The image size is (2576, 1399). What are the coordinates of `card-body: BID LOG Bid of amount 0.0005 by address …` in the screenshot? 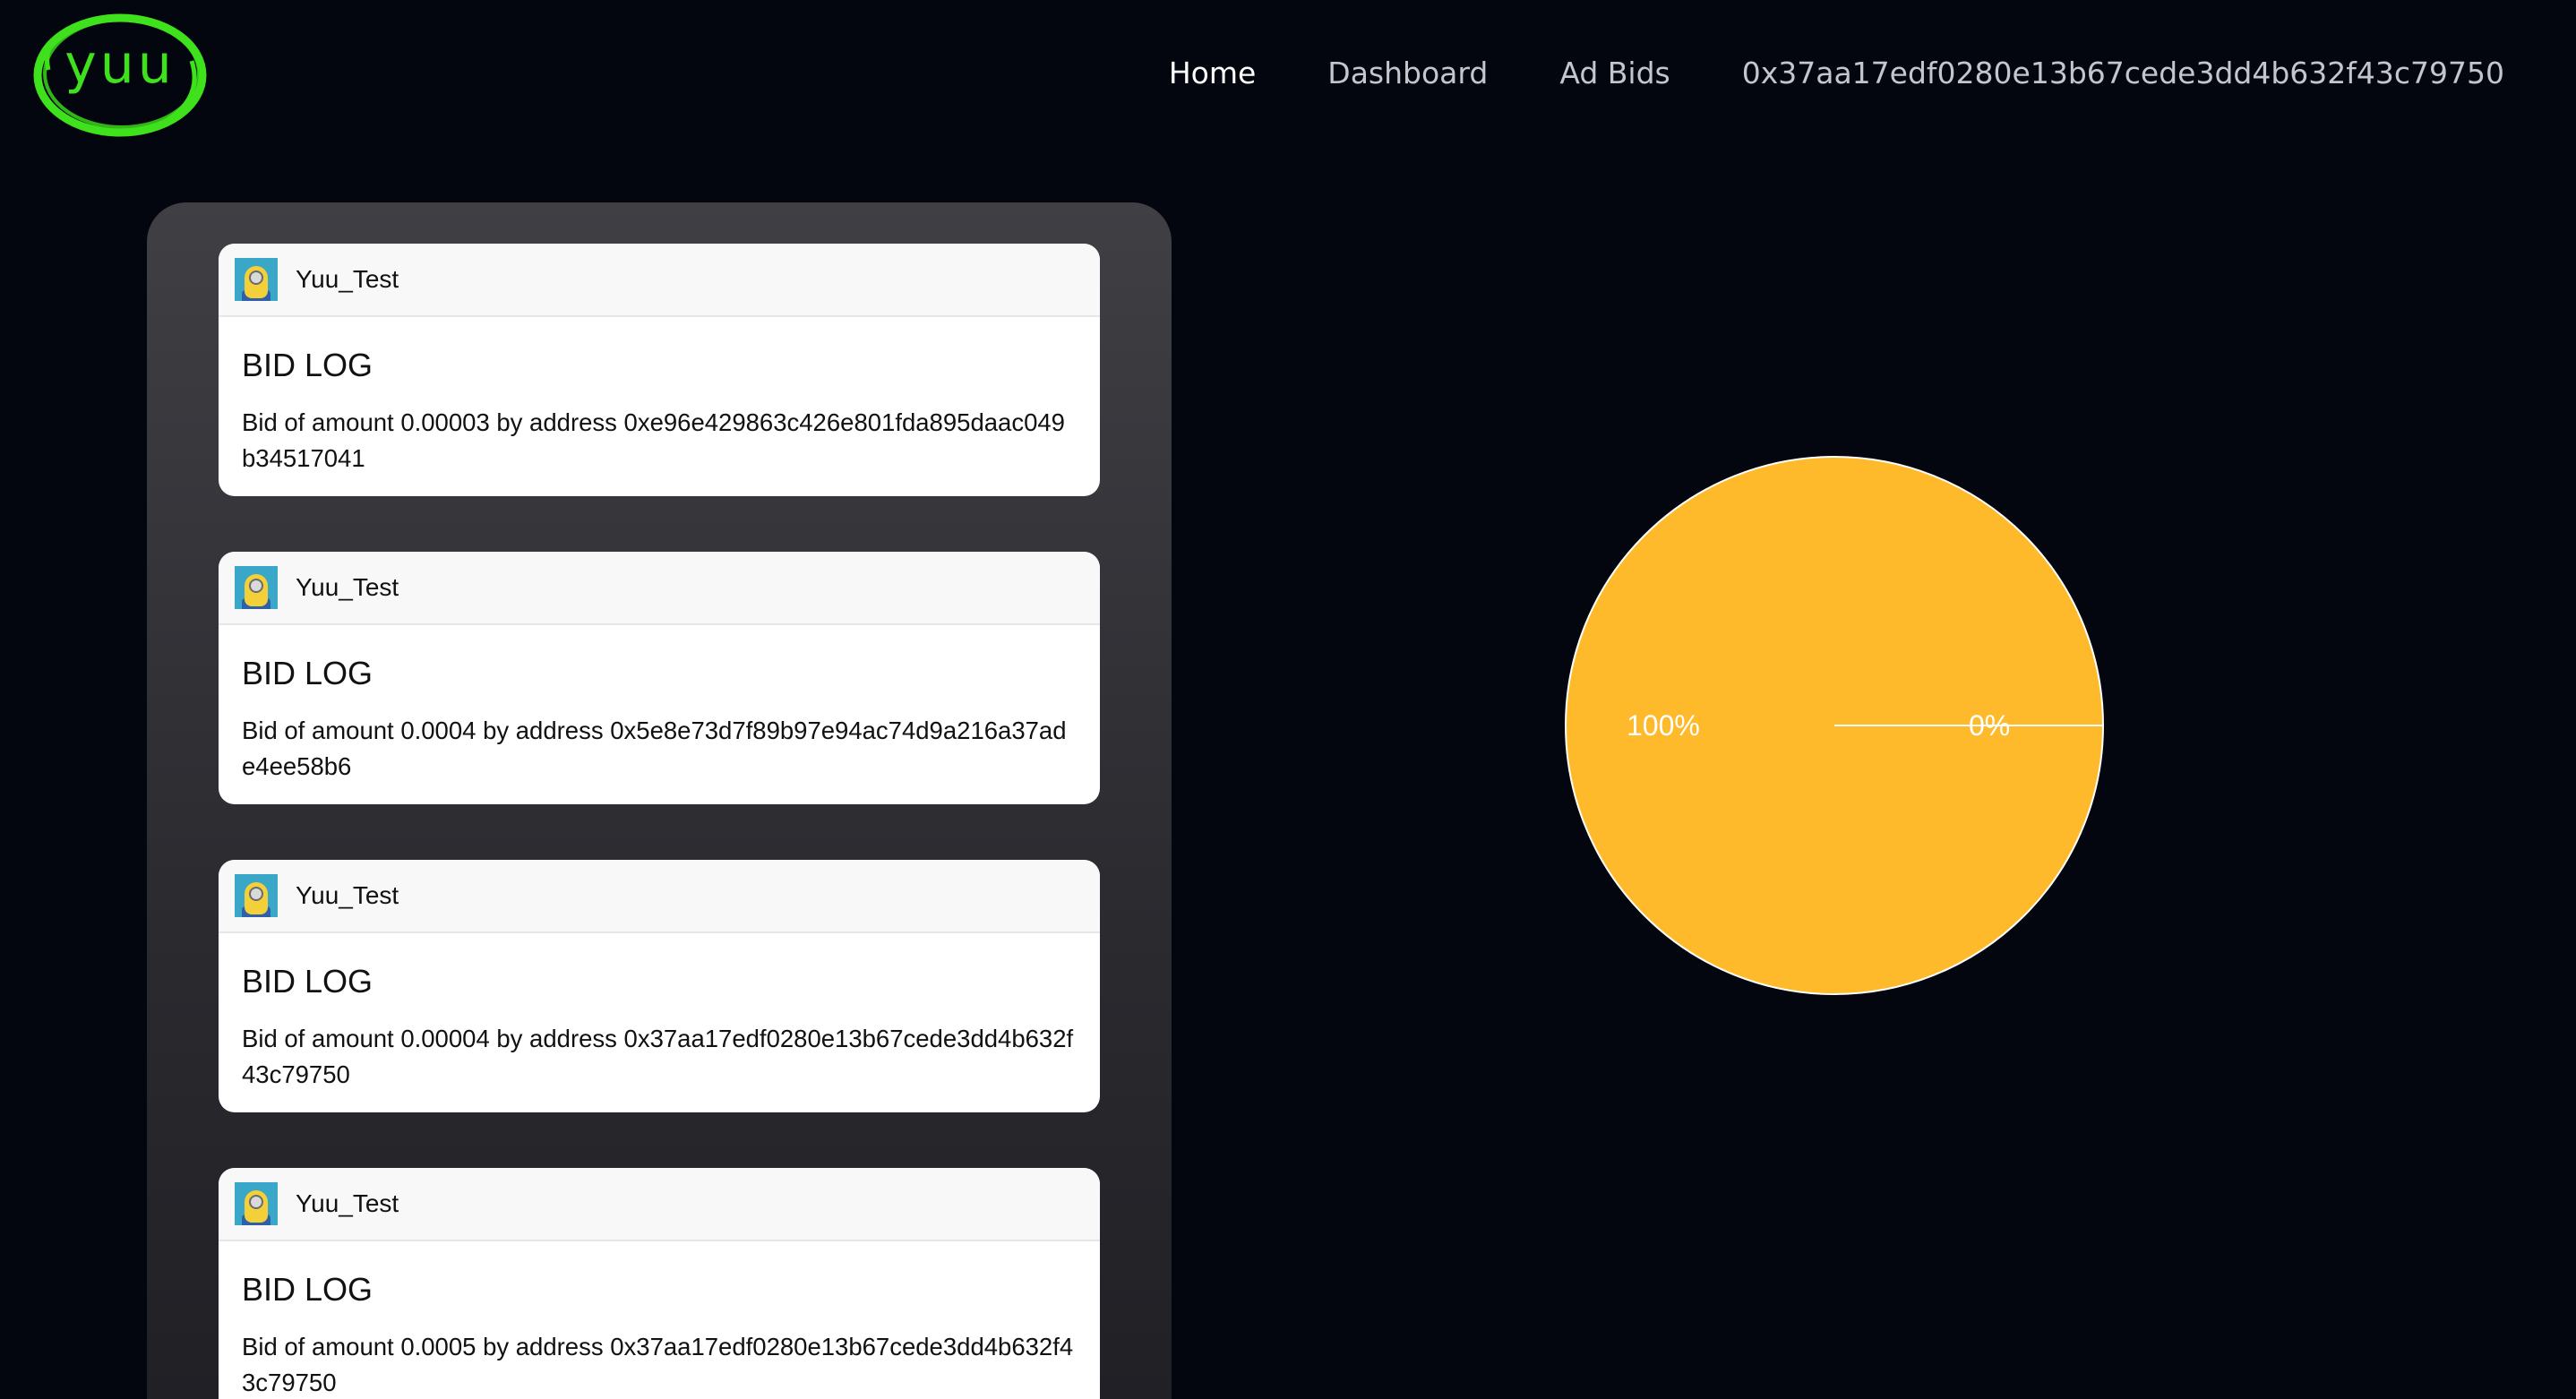 It's located at (659, 1320).